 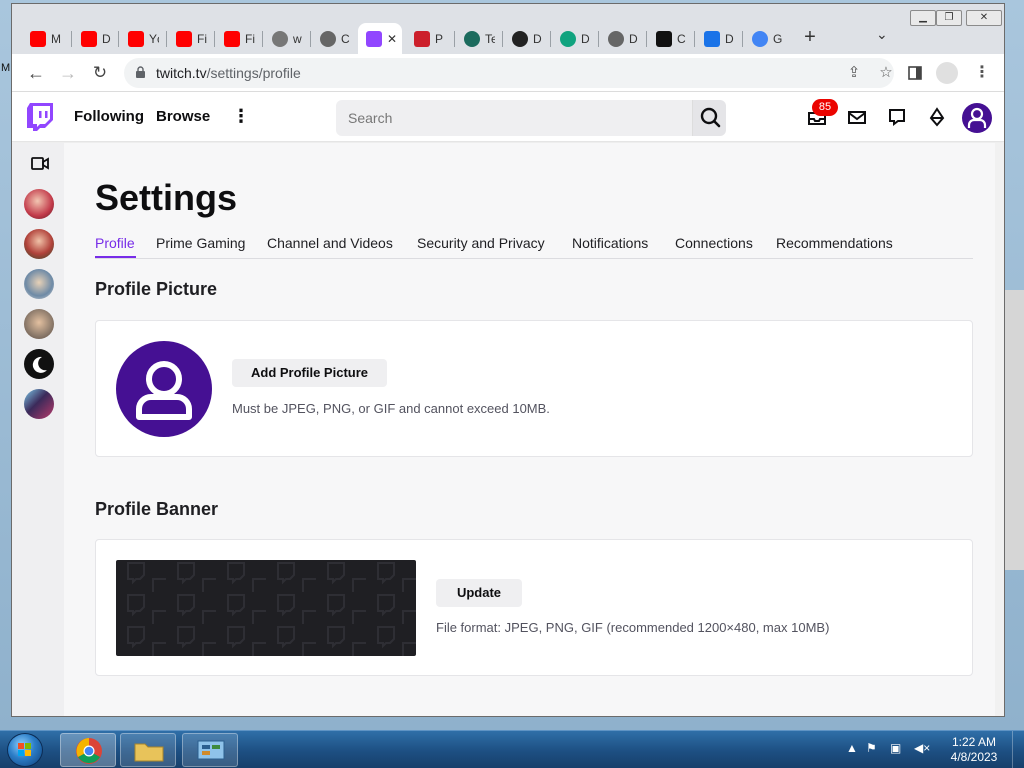 I want to click on minimize-button: ▁, so click(x=923, y=18).